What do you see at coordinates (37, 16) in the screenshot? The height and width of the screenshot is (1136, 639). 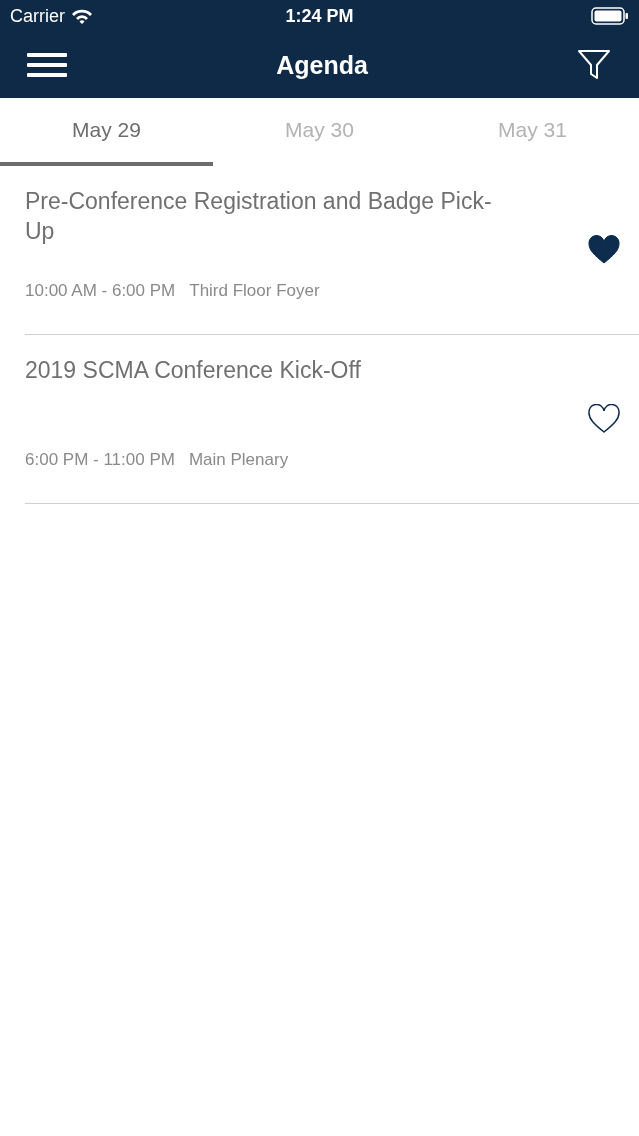 I see `carrier-label: Carrier` at bounding box center [37, 16].